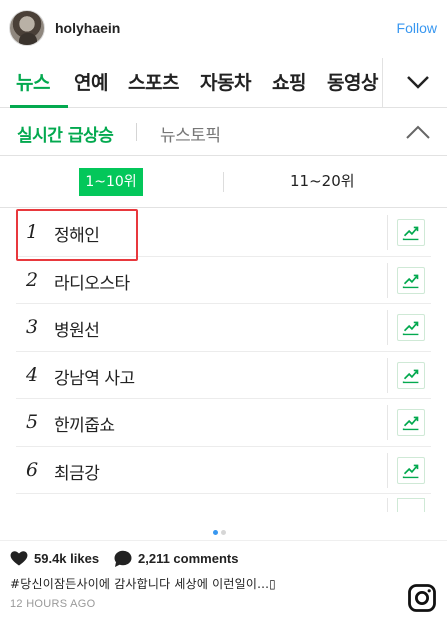 This screenshot has width=447, height=626. What do you see at coordinates (188, 558) in the screenshot?
I see `comments-count: 2,211 comments` at bounding box center [188, 558].